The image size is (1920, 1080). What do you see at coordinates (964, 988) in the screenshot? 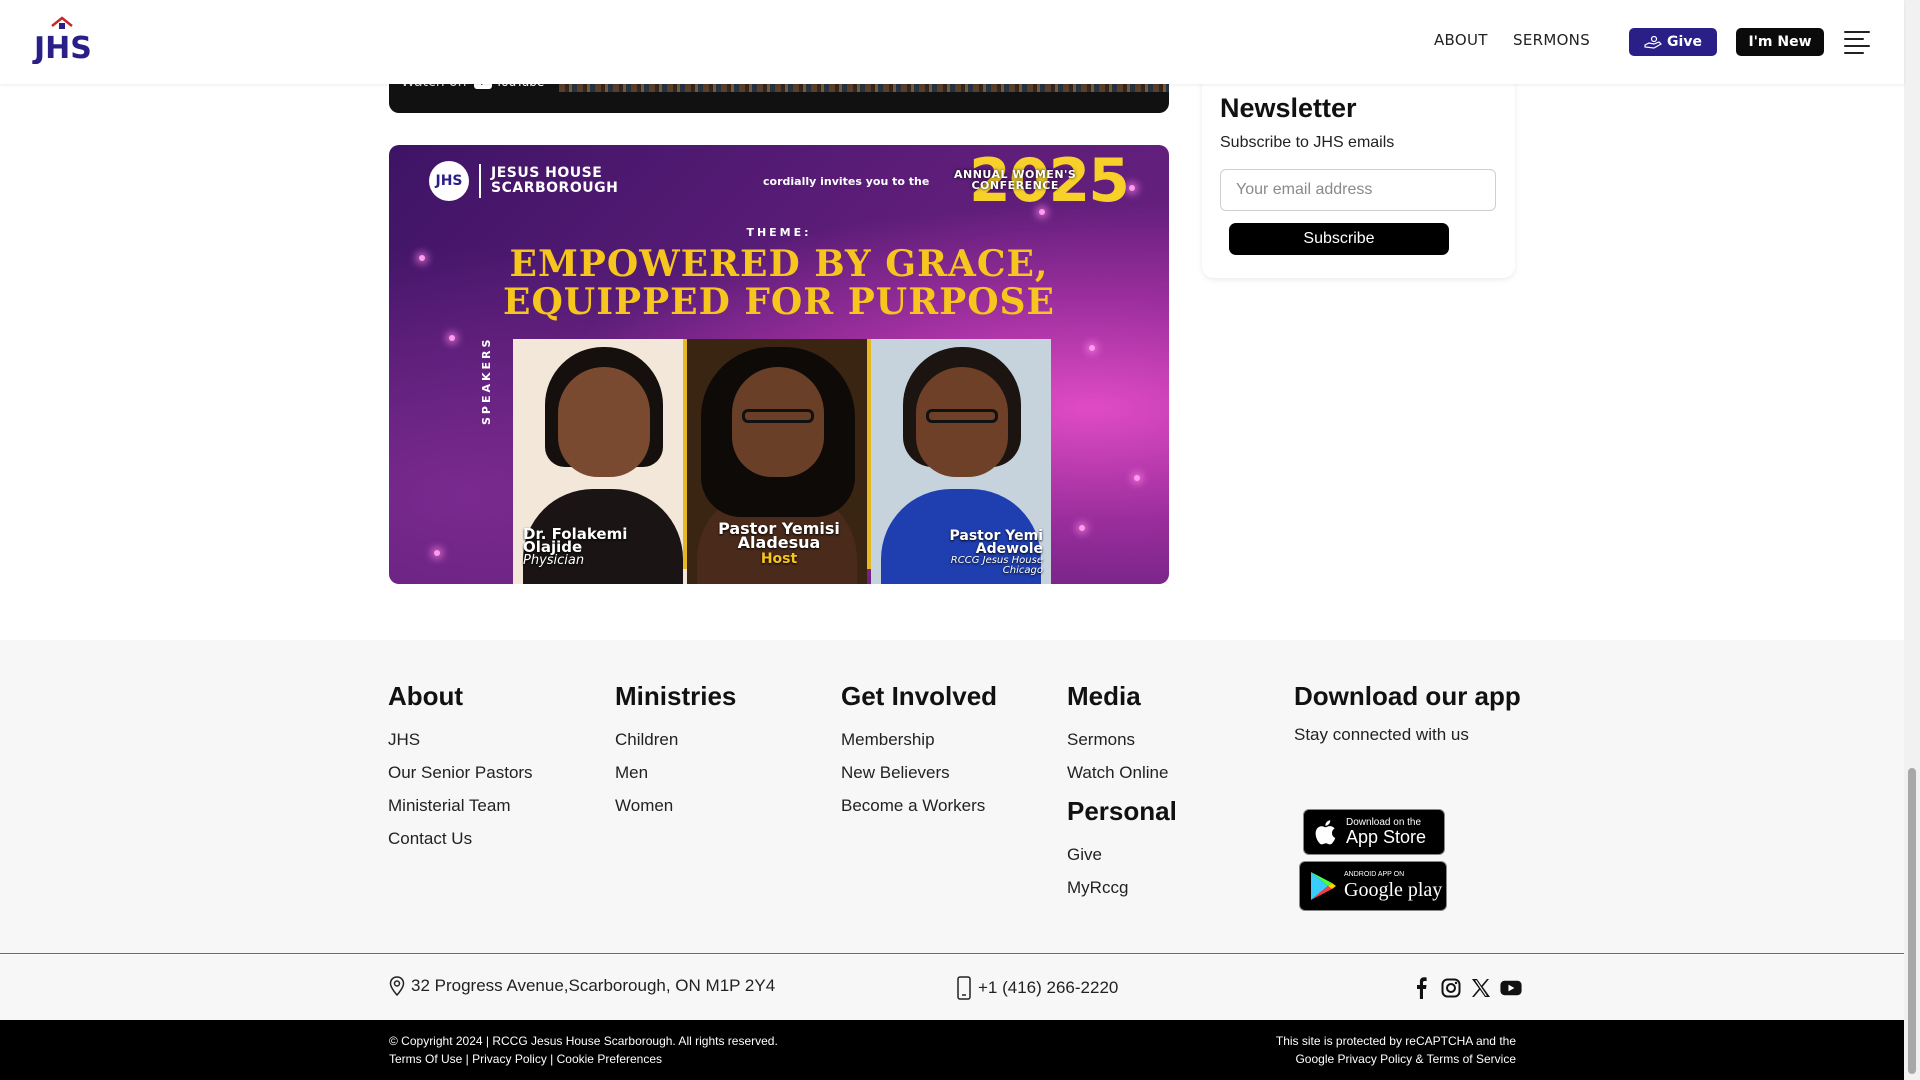
I see `phone-icon` at bounding box center [964, 988].